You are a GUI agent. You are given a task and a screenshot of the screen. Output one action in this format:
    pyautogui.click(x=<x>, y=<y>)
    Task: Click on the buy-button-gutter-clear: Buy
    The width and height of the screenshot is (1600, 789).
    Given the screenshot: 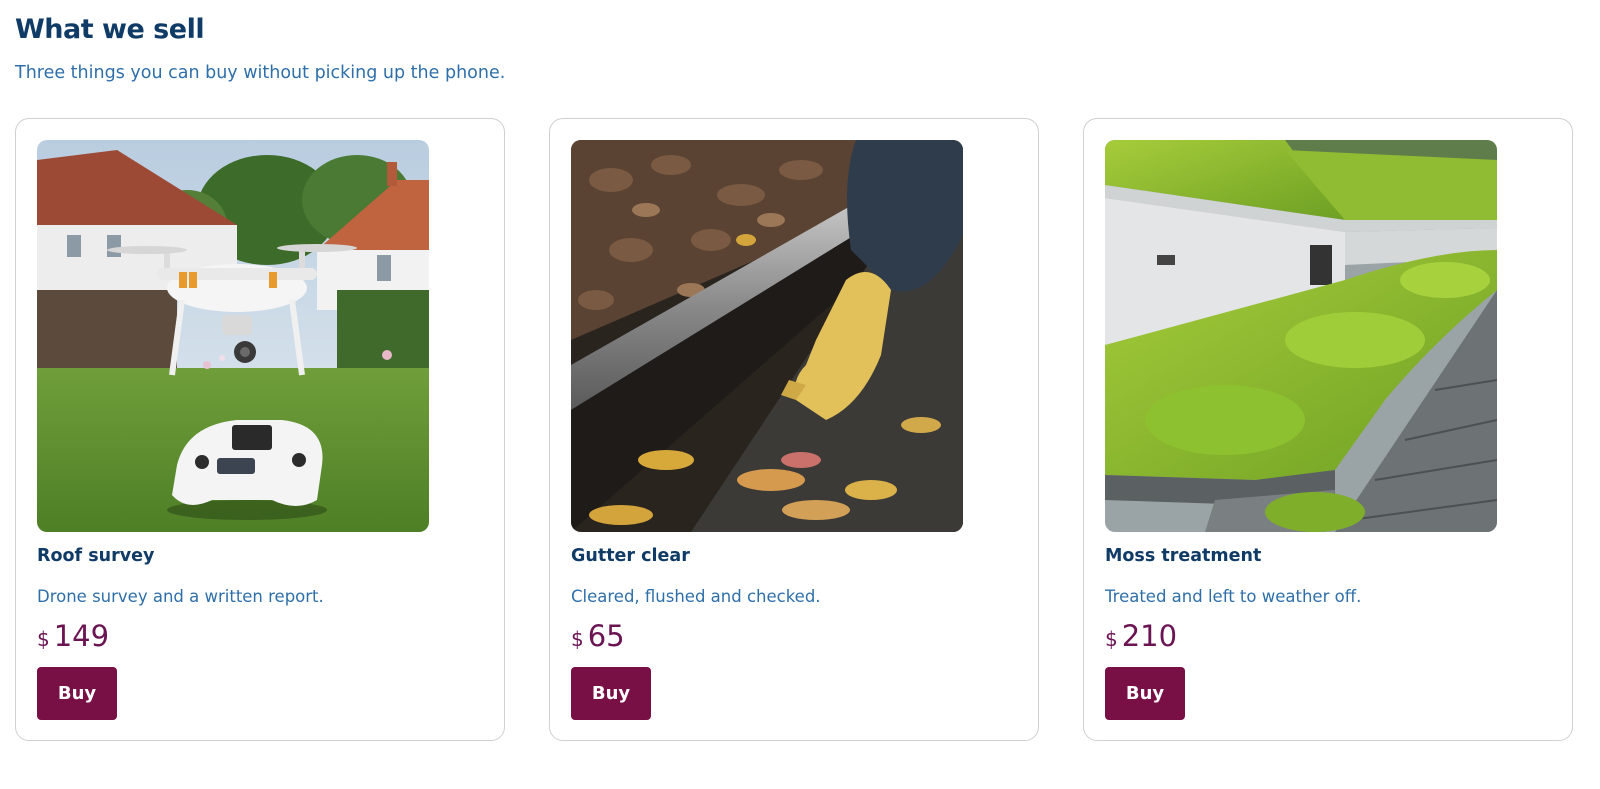 What is the action you would take?
    pyautogui.click(x=611, y=693)
    